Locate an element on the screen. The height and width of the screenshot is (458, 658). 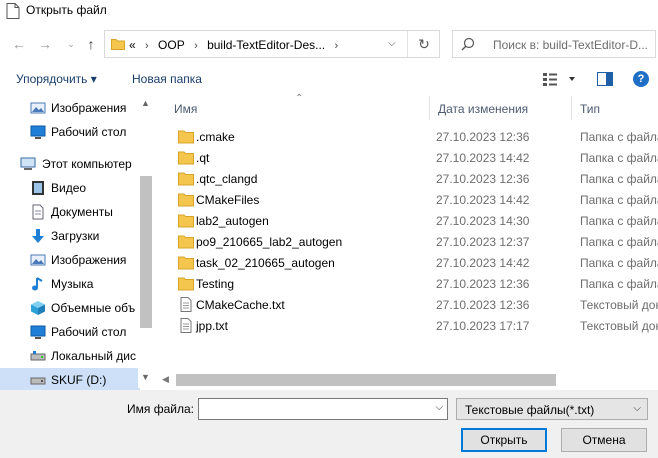
nav-item-pictures: Изображения is located at coordinates (70, 108).